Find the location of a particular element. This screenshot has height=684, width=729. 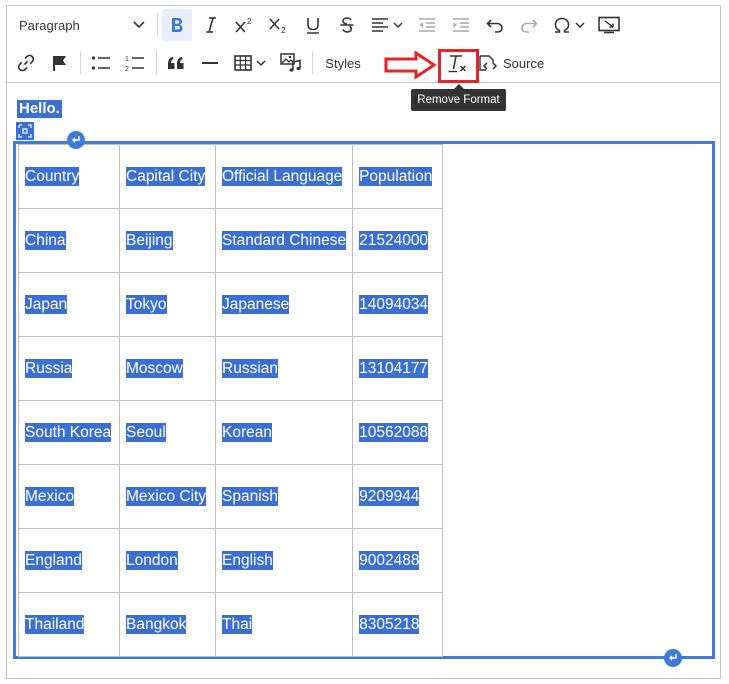

table-cell: Population is located at coordinates (398, 176).